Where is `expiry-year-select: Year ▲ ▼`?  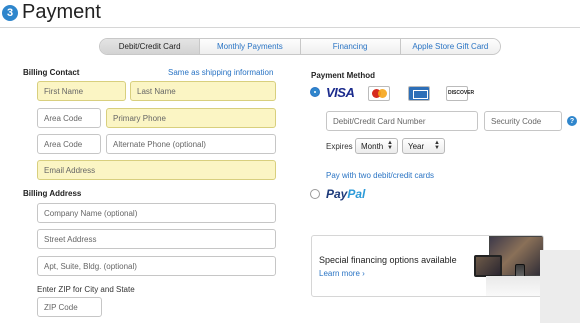 expiry-year-select: Year ▲ ▼ is located at coordinates (423, 146).